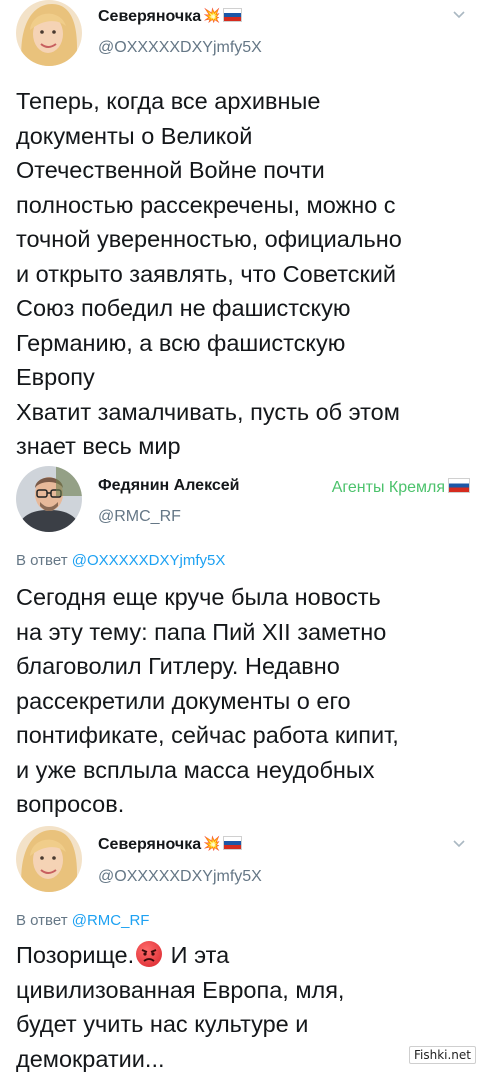 This screenshot has height=1080, width=484. What do you see at coordinates (401, 487) in the screenshot?
I see `status-badge: Агенты Кремля` at bounding box center [401, 487].